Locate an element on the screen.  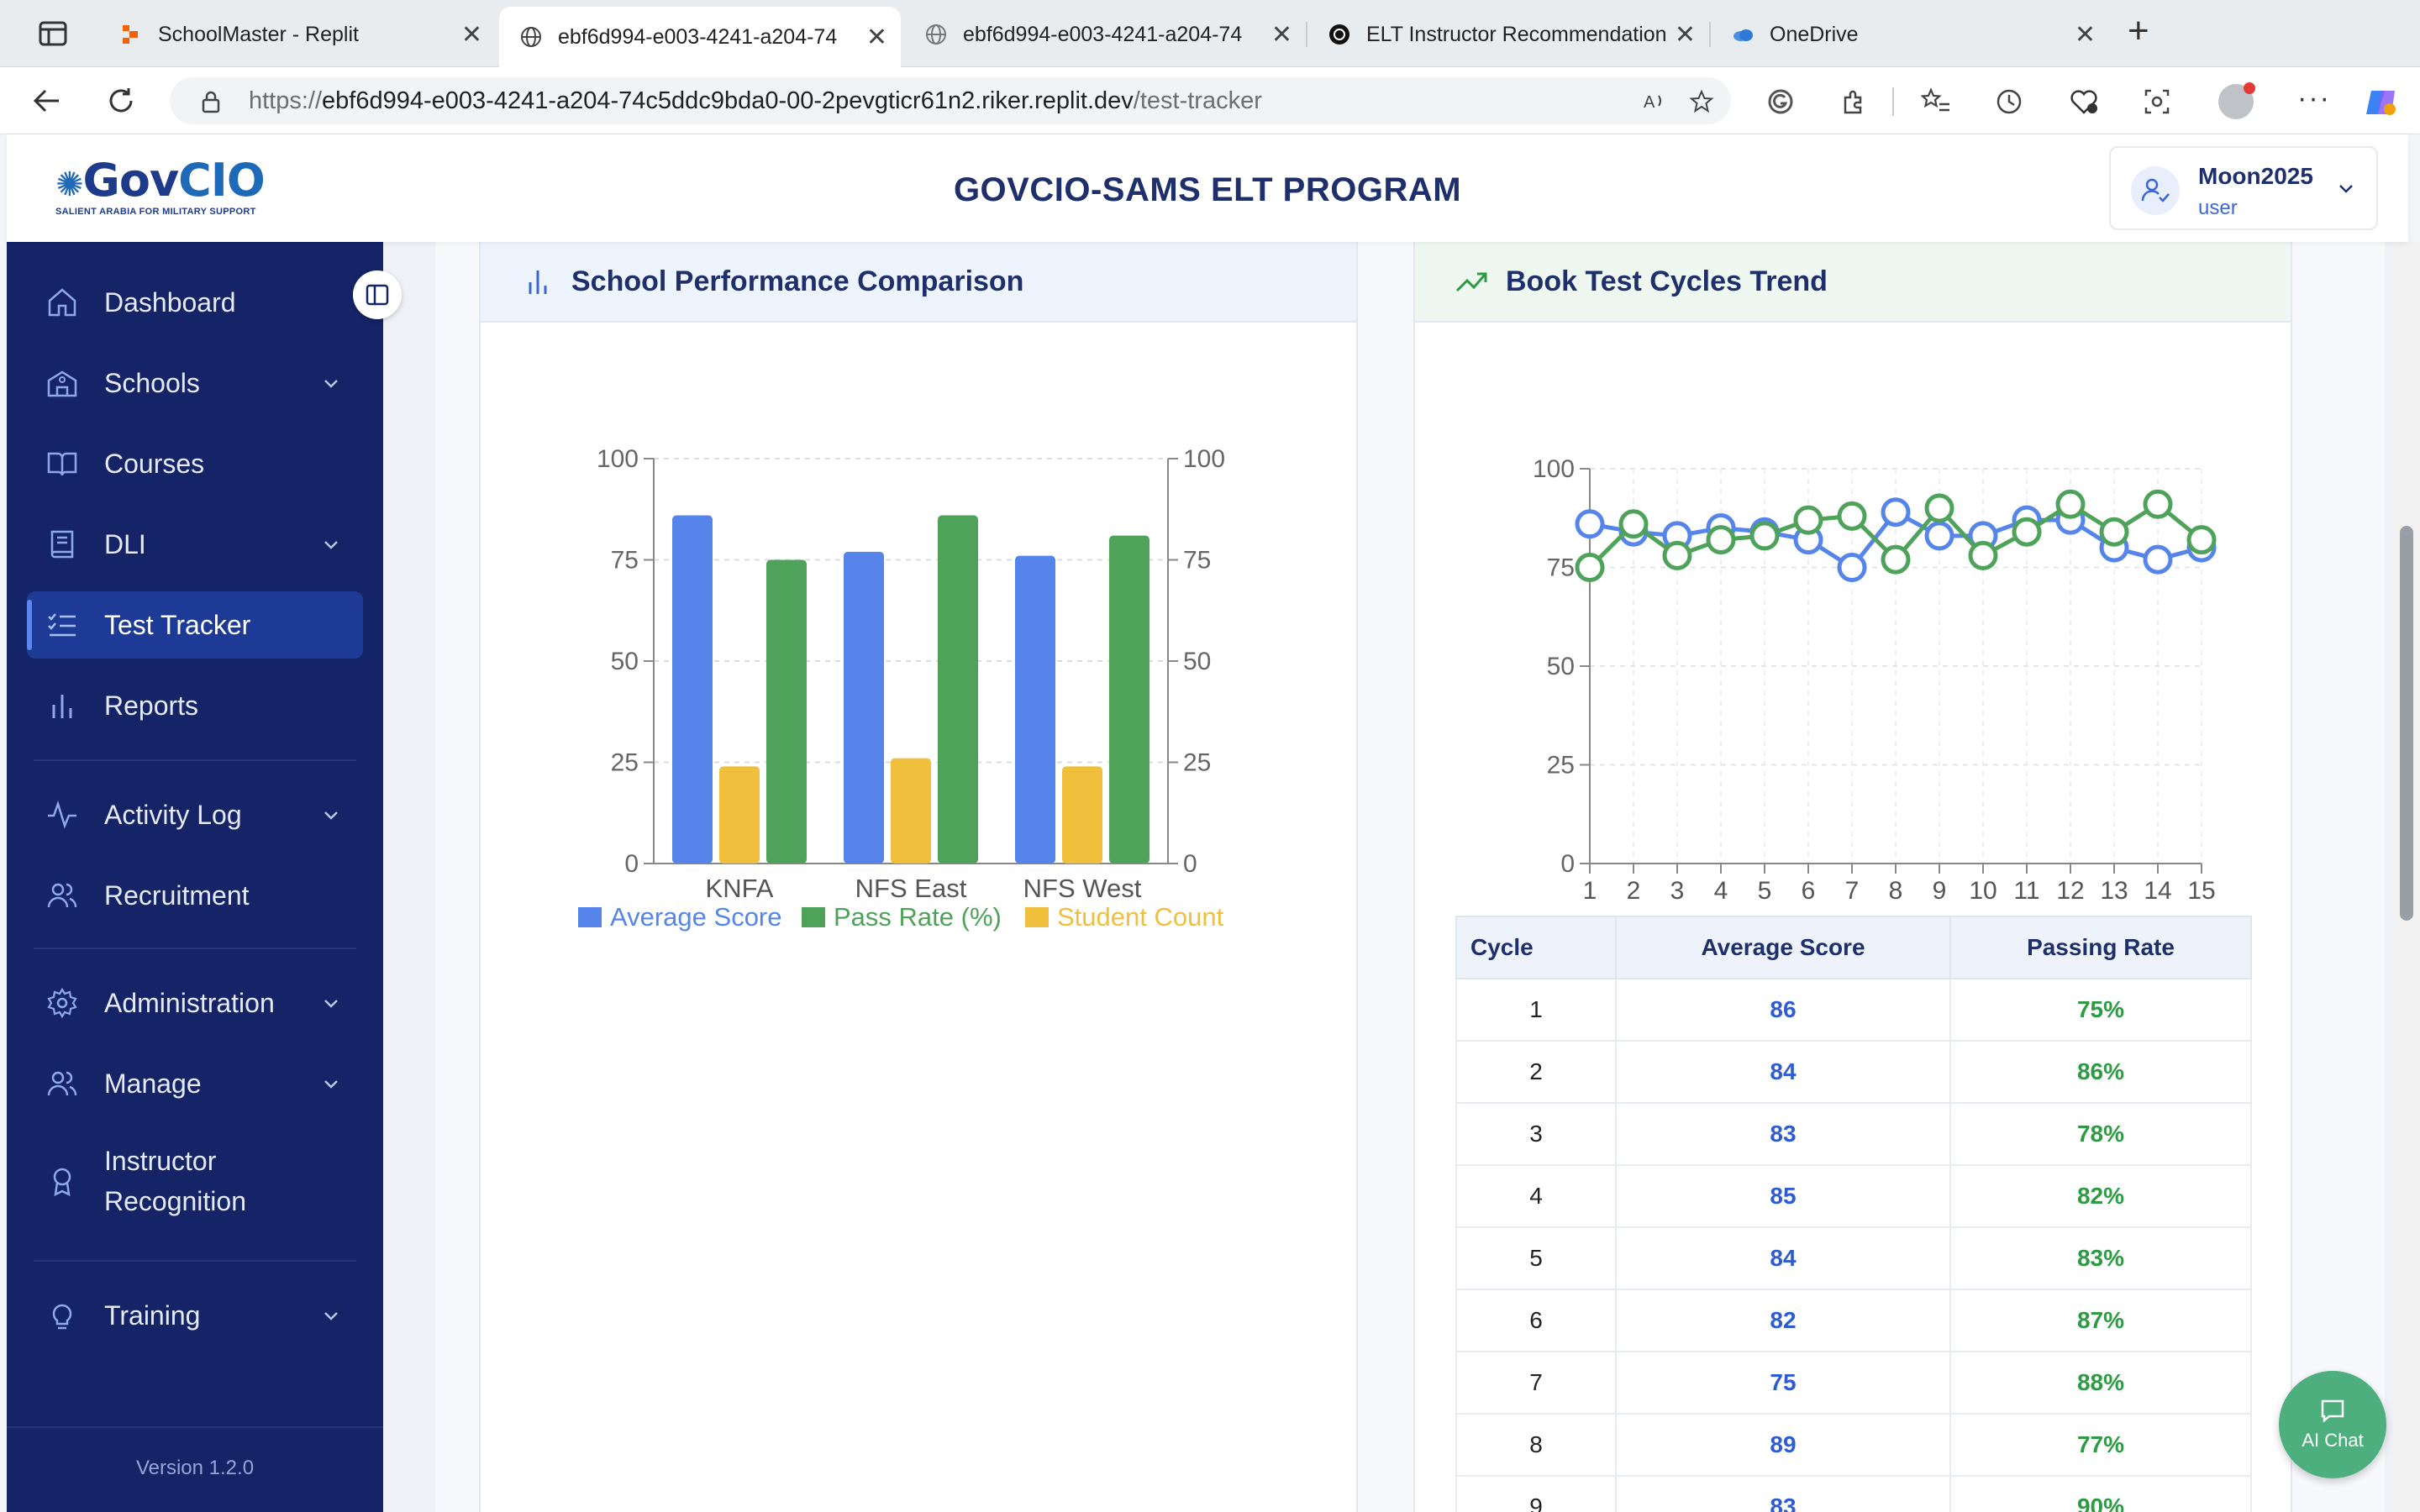
cell-average-score: 82 is located at coordinates (1783, 1320).